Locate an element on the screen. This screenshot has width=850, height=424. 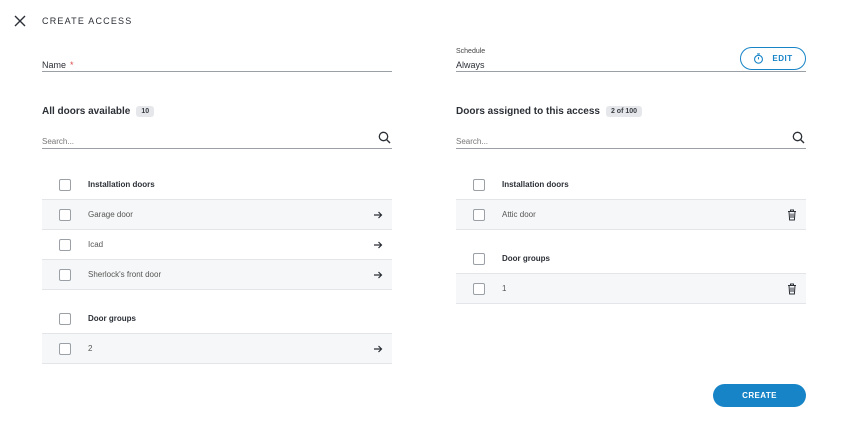
item-label: Sherlock's front door is located at coordinates (125, 274).